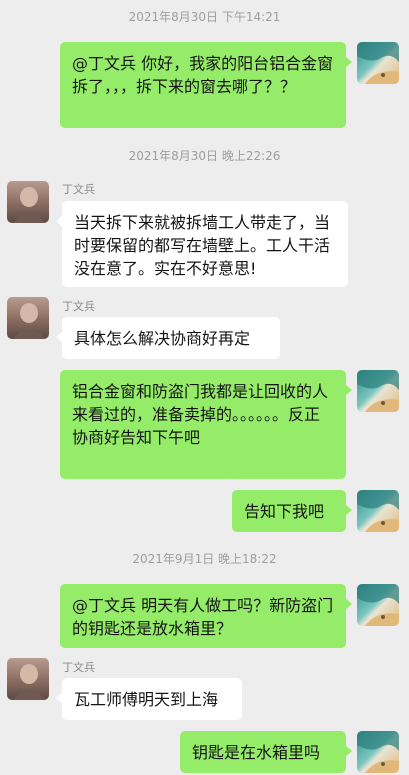 Image resolution: width=409 pixels, height=775 pixels. Describe the element at coordinates (149, 699) in the screenshot. I see `message-bubble-incoming: 瓦工师傅明天到上海` at that location.